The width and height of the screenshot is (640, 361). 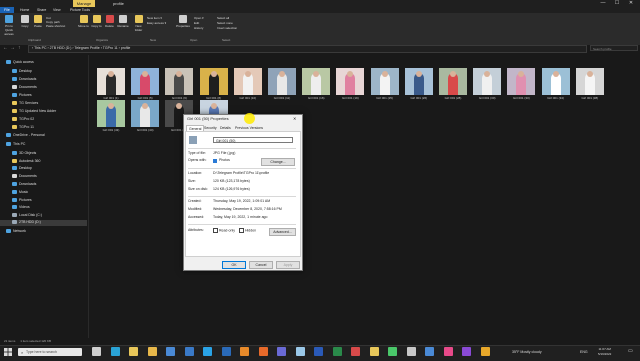 I want to click on file-name-label: Girl 001 (44), so click(x=145, y=130).